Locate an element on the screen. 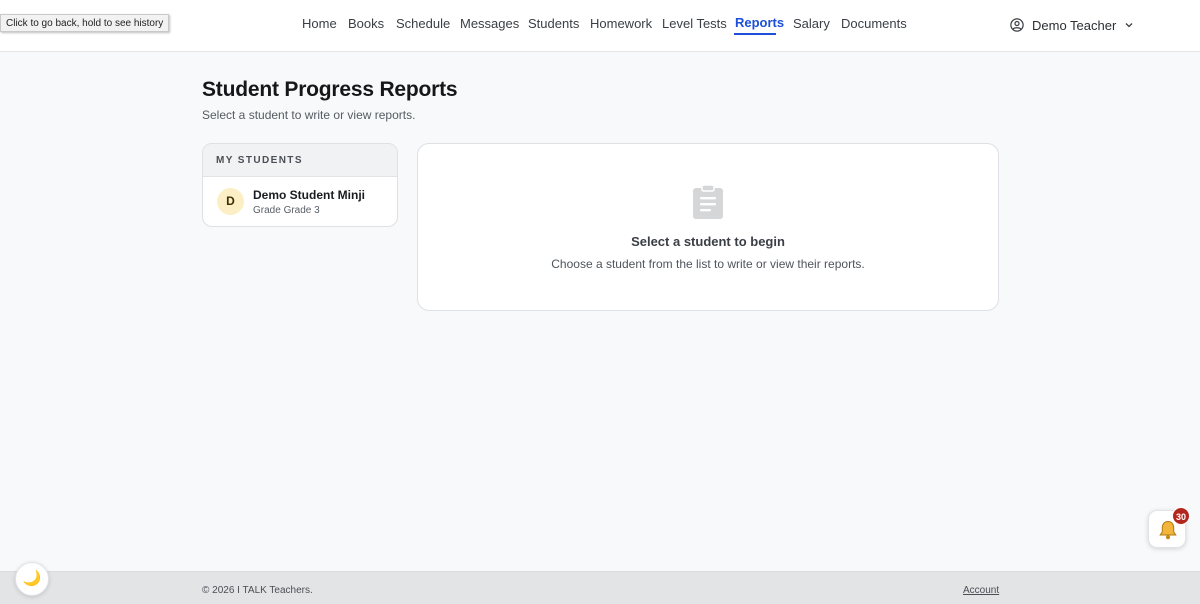 The width and height of the screenshot is (1200, 604). notification-count-badge: 30 is located at coordinates (1181, 516).